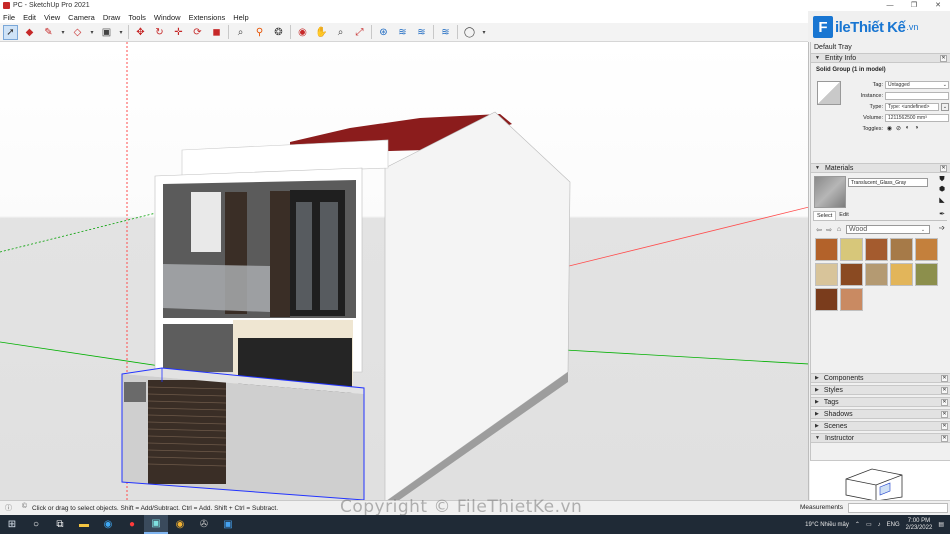 The height and width of the screenshot is (534, 950). I want to click on menu-window: Window, so click(167, 17).